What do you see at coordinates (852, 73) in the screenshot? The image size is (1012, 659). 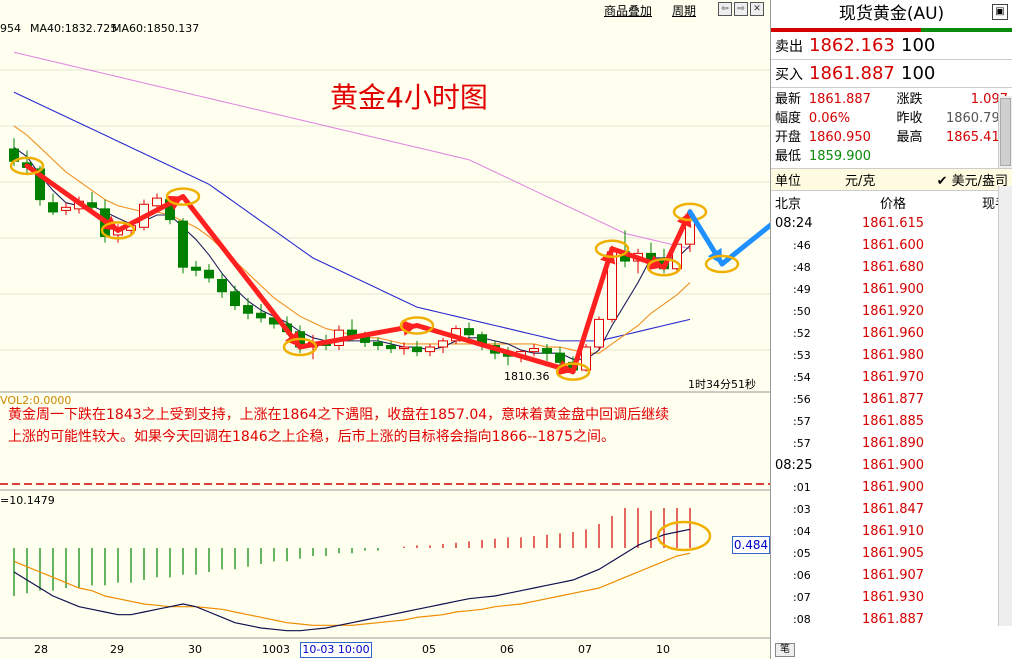 I see `buy-price: 1861.887` at bounding box center [852, 73].